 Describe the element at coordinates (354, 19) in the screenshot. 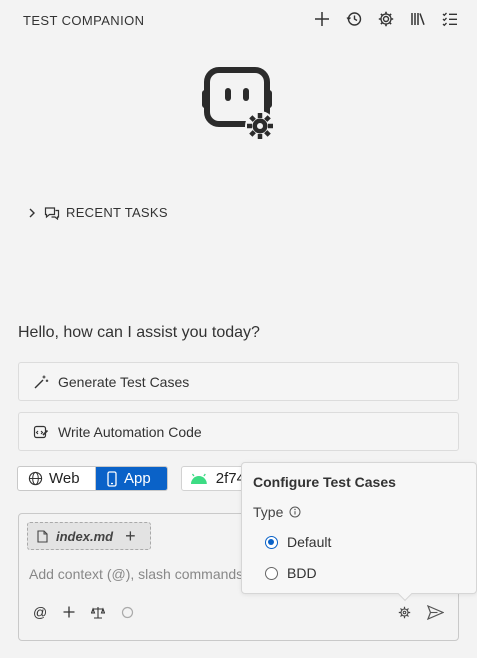

I see `history-icon` at that location.